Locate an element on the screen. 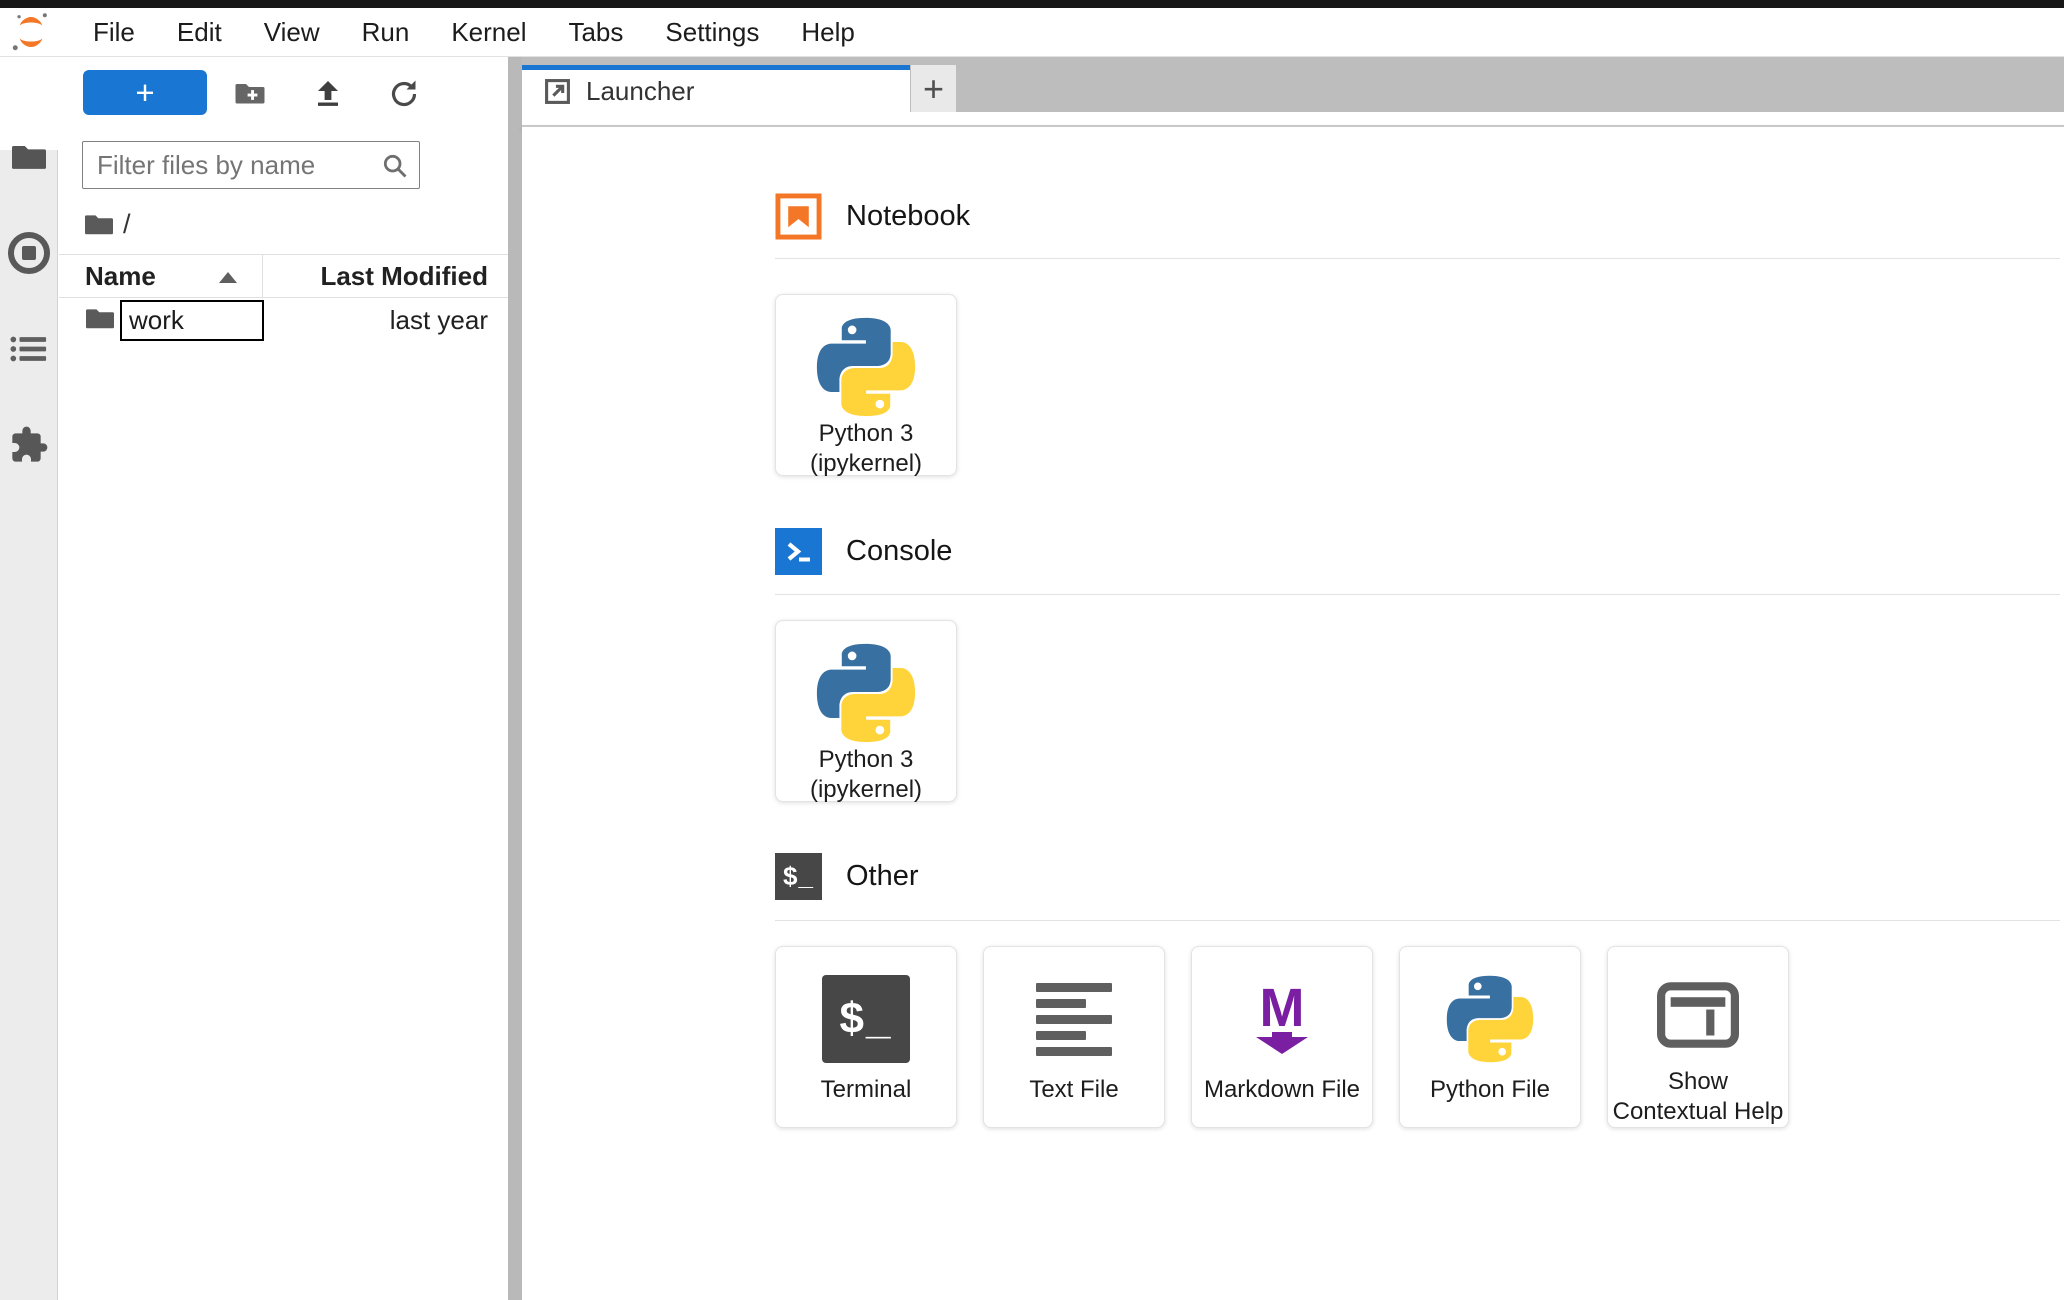 Image resolution: width=2064 pixels, height=1300 pixels. card-python-file: Python File is located at coordinates (1490, 1037).